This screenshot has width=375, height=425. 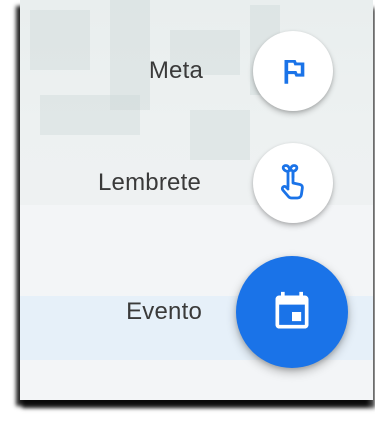 What do you see at coordinates (215, 183) in the screenshot?
I see `speed-dial-action-lembrete: Lembrete` at bounding box center [215, 183].